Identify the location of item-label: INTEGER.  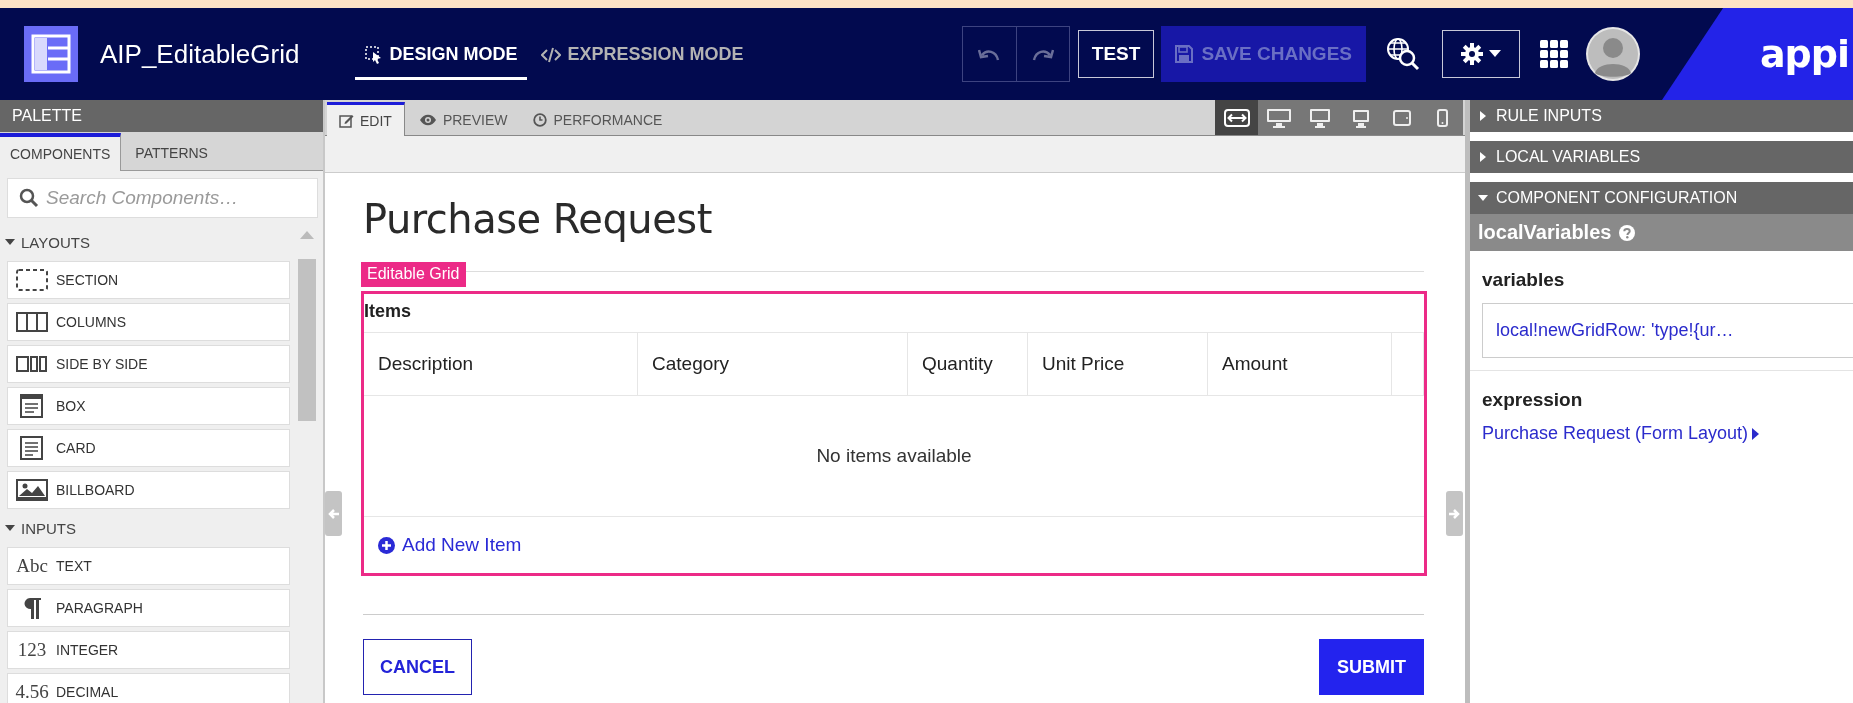
(87, 650).